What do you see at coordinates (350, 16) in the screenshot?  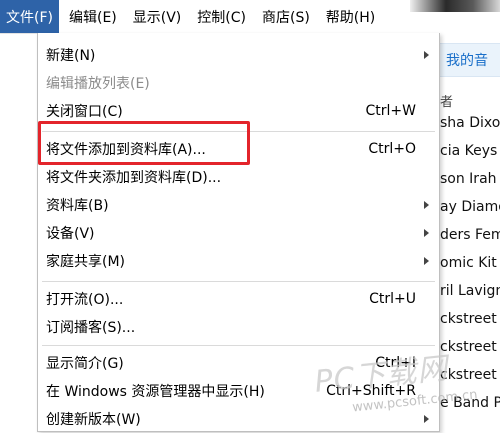 I see `menu-help: 帮助(H)` at bounding box center [350, 16].